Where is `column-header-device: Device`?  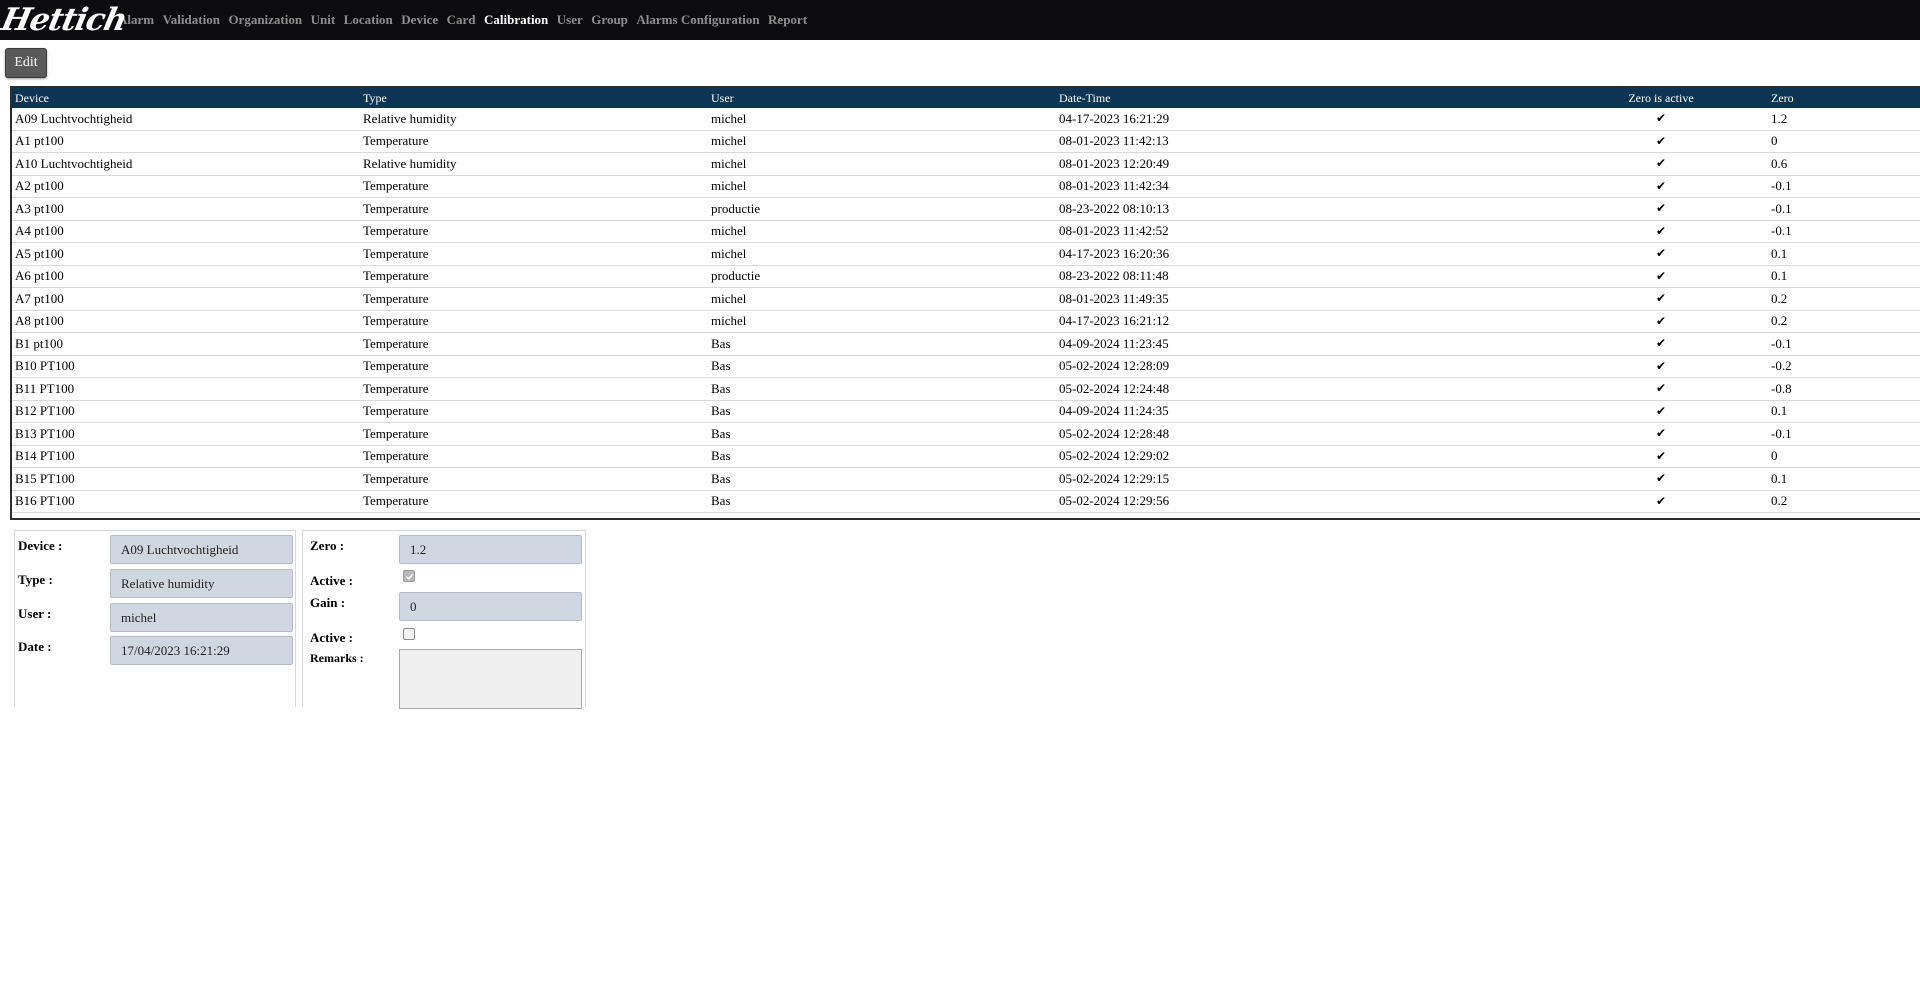 column-header-device: Device is located at coordinates (186, 98).